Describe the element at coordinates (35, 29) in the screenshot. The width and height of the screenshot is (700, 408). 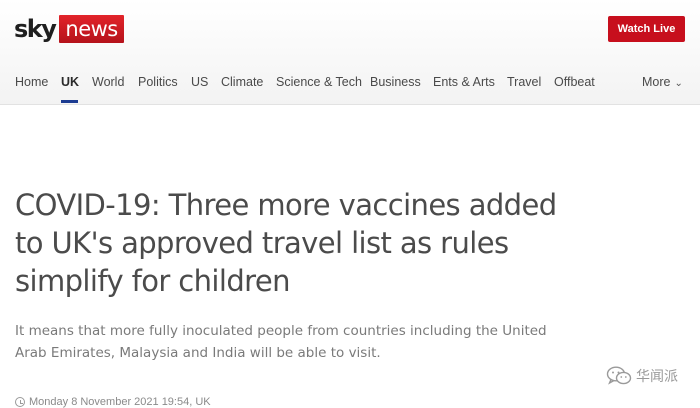
I see `logo-sky-text: sky` at that location.